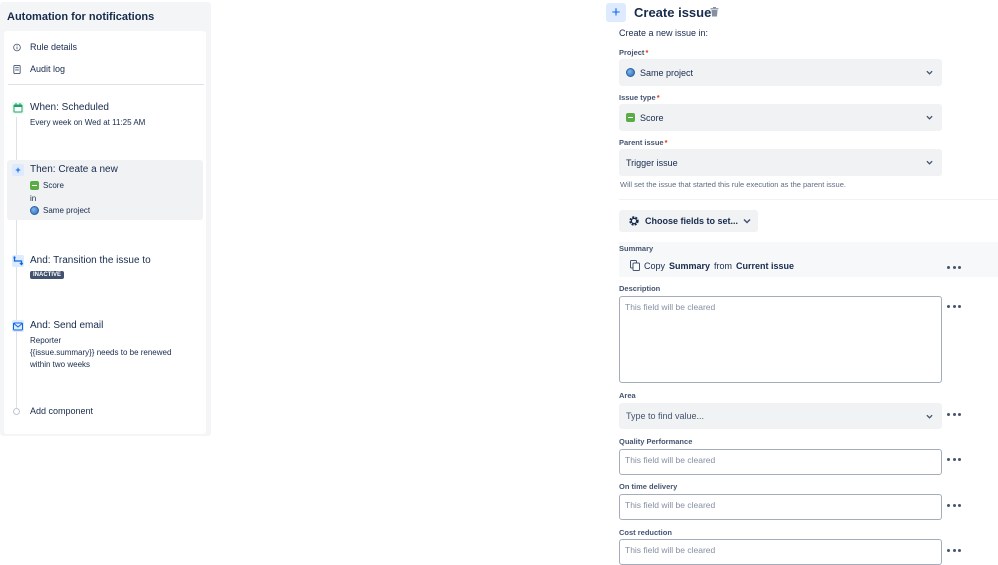  I want to click on email-subject-line1: {{issue.summary}} needs to be renewed, so click(101, 352).